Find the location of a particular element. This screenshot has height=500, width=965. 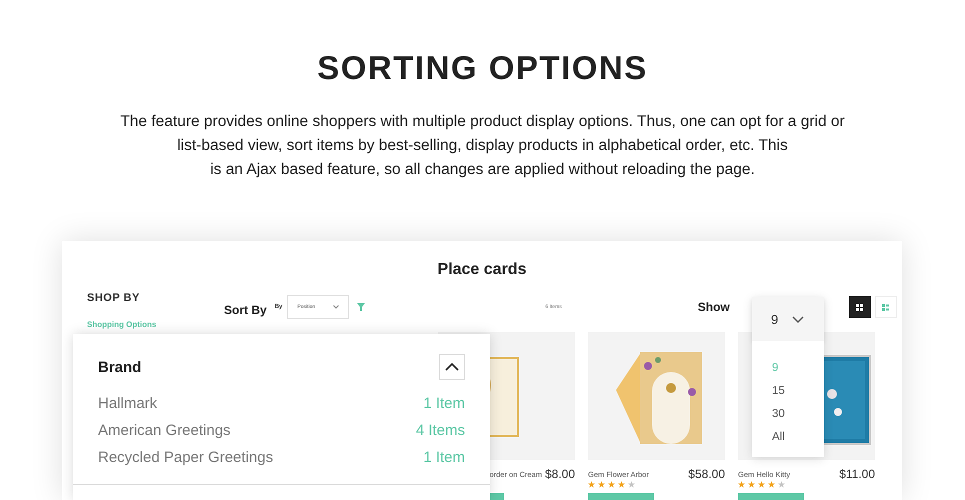

show-label: Show is located at coordinates (714, 307).